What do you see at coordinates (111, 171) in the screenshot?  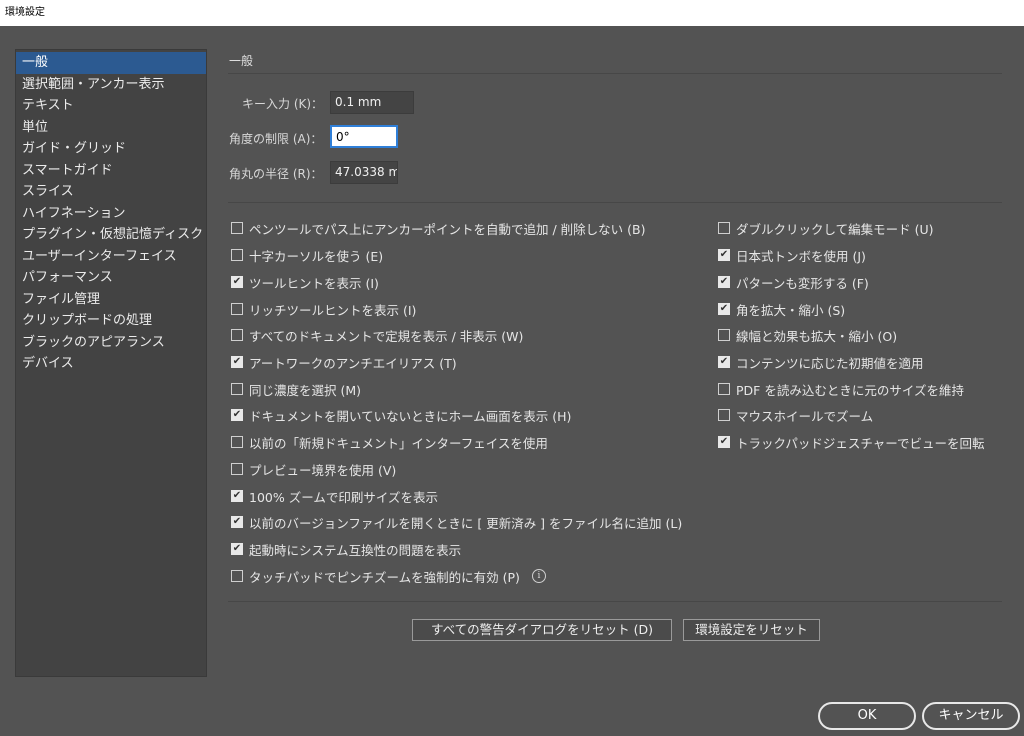 I see `sidebar-item-smart-guides: スマートガイド` at bounding box center [111, 171].